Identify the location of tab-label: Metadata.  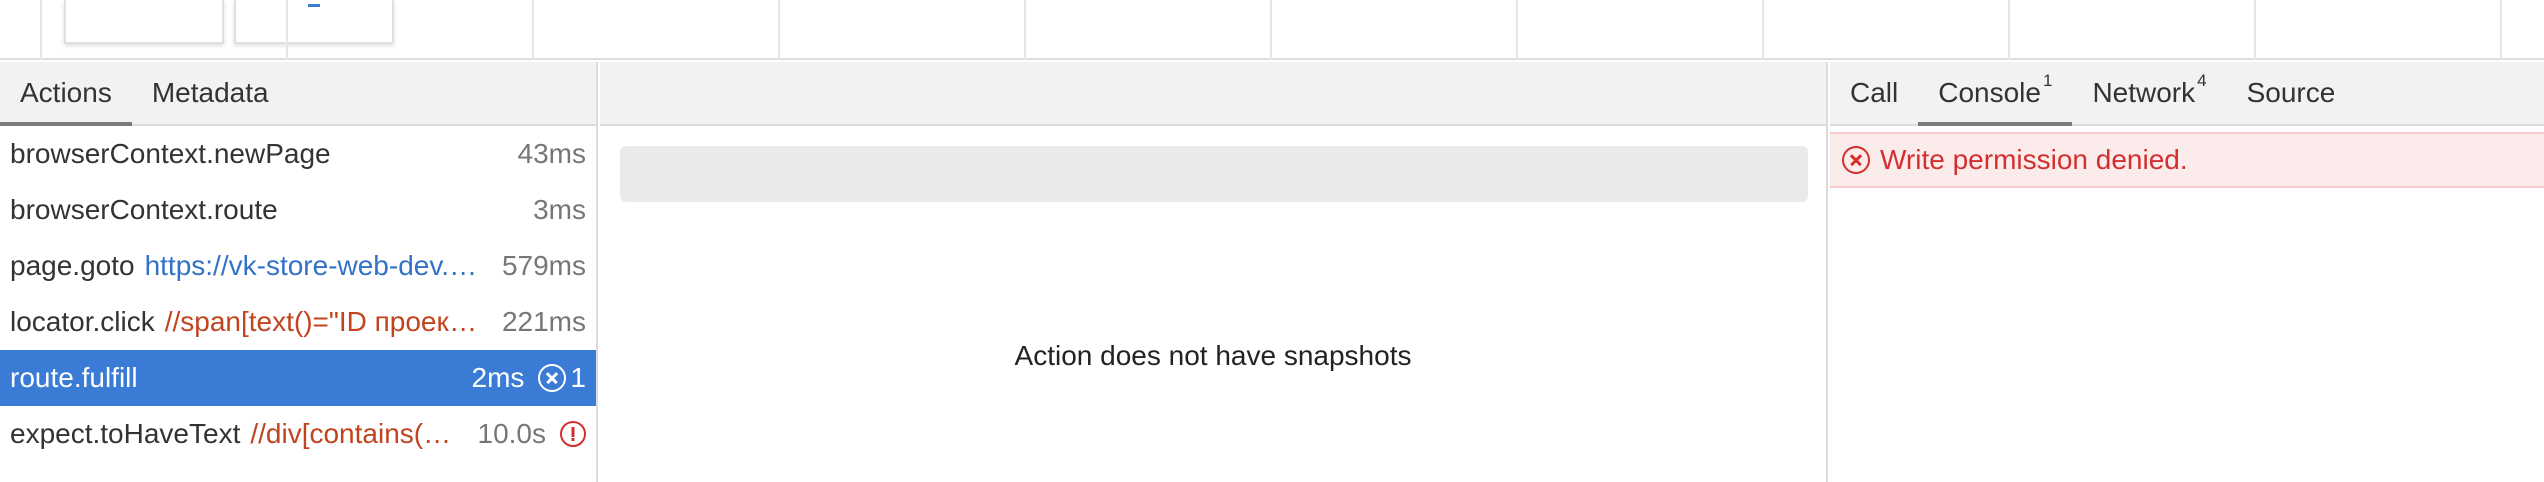
(210, 92).